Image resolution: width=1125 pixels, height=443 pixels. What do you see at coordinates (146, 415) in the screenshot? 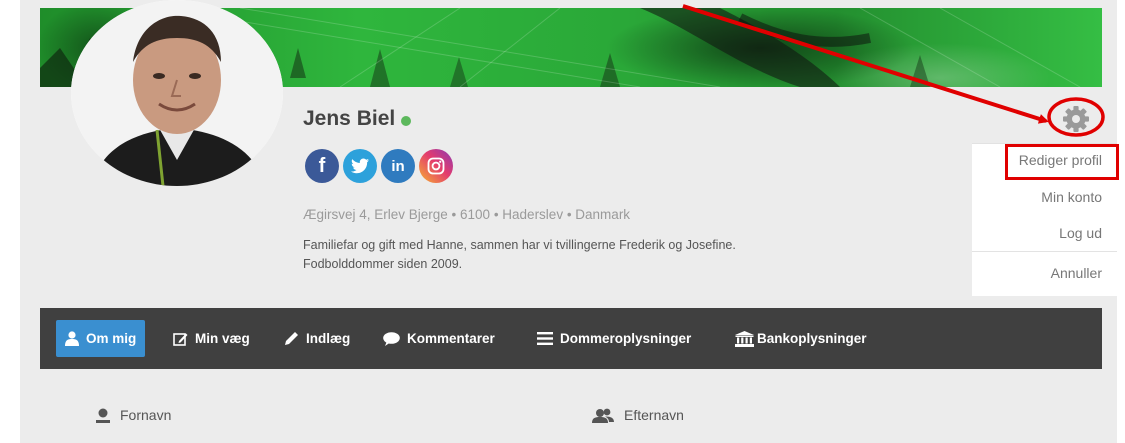
I see `first-name-label-text: Fornavn` at bounding box center [146, 415].